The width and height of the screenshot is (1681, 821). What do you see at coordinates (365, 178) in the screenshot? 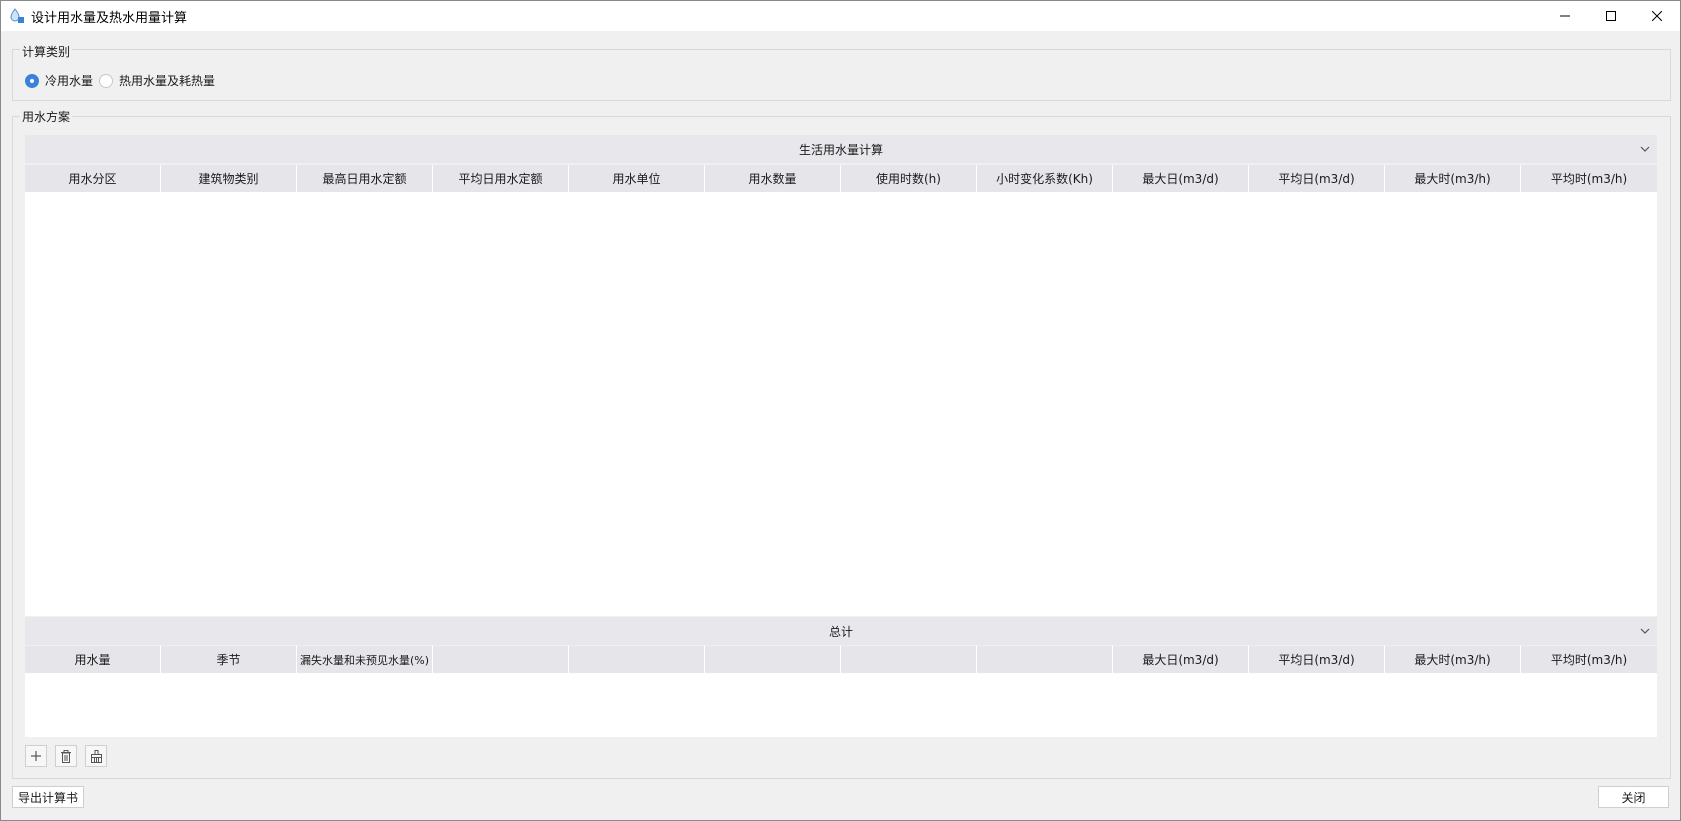
I see `column-header: 最高日用水定额` at bounding box center [365, 178].